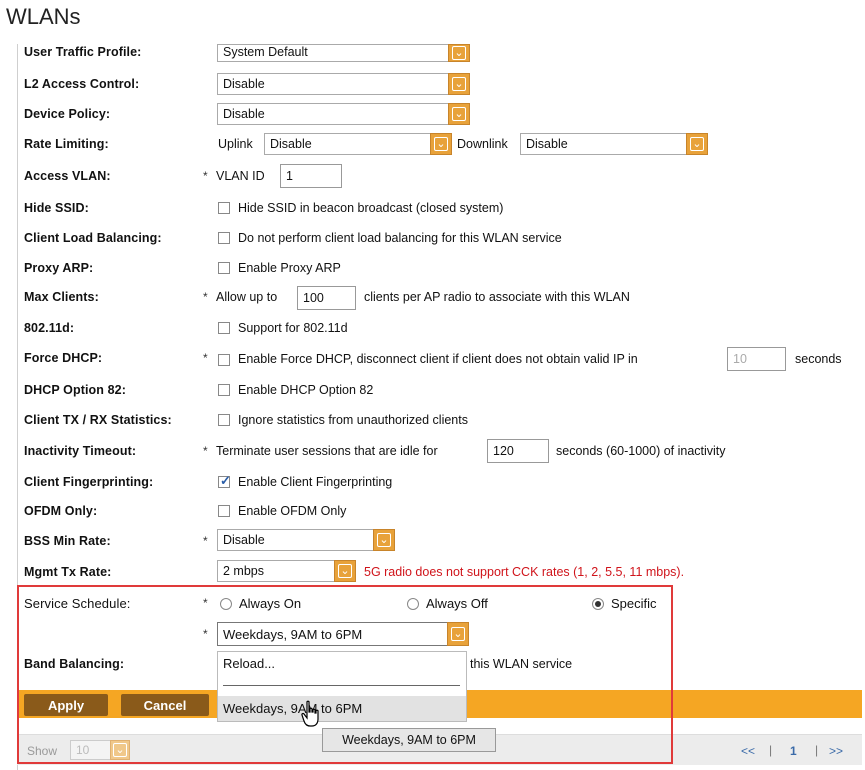  I want to click on force-dhcp-seconds-input: 10, so click(756, 359).